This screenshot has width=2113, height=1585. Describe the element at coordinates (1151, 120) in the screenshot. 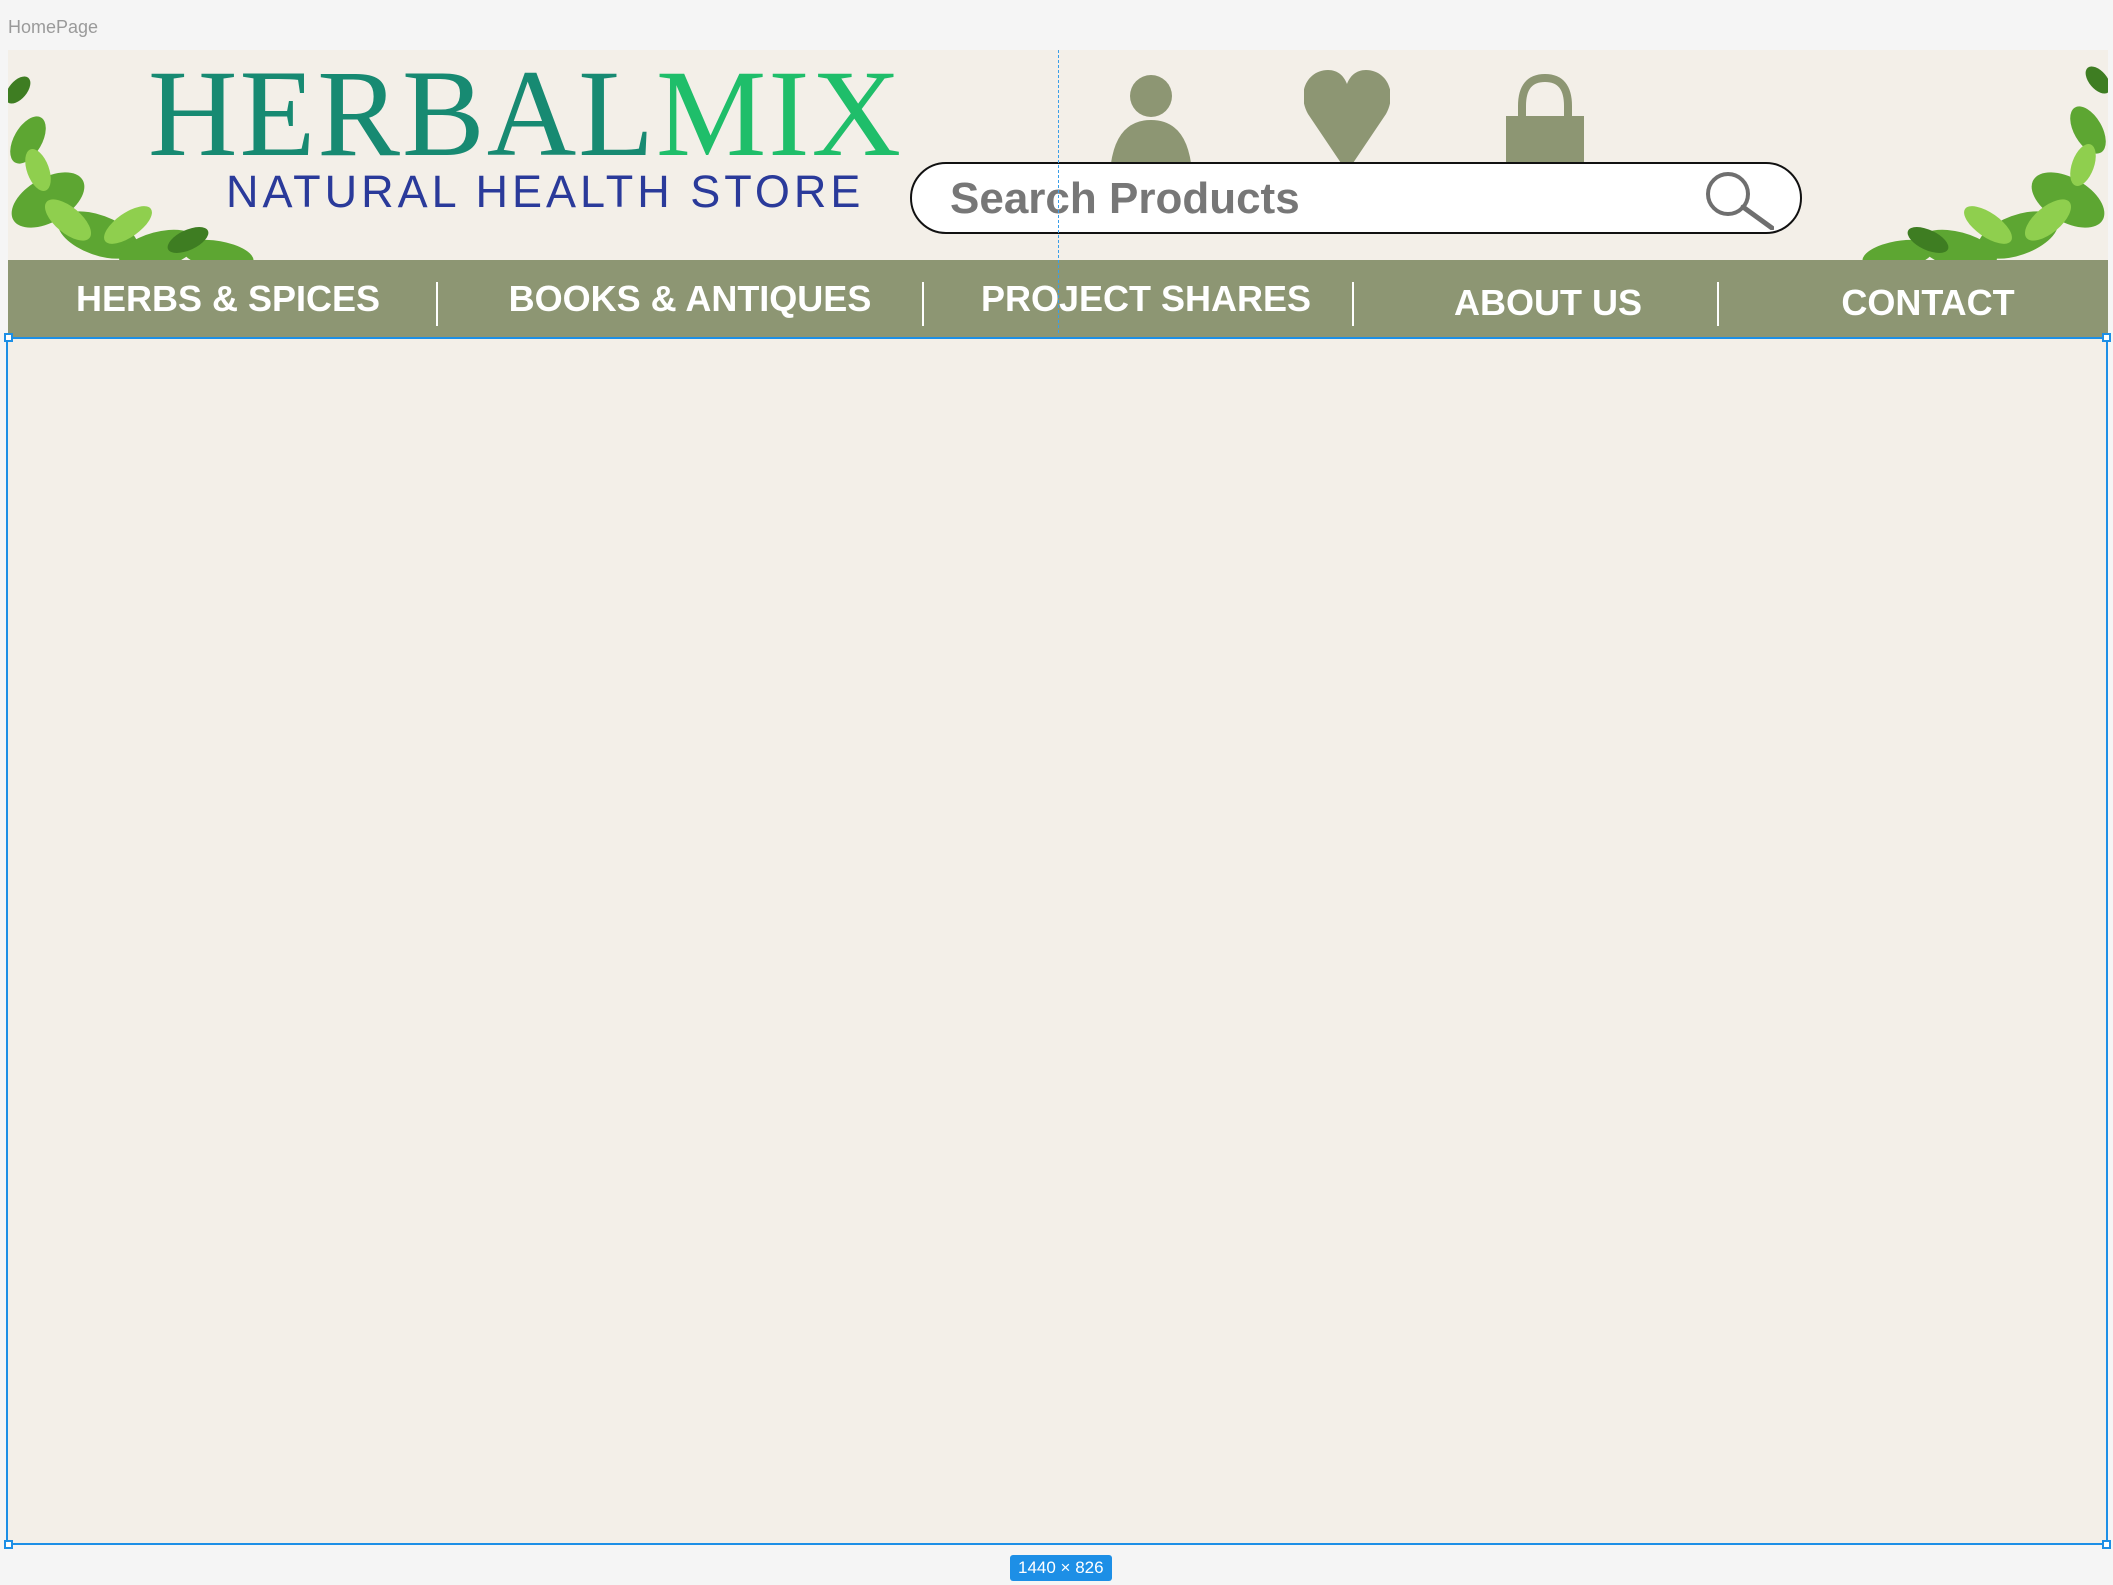

I see `user-icon` at that location.